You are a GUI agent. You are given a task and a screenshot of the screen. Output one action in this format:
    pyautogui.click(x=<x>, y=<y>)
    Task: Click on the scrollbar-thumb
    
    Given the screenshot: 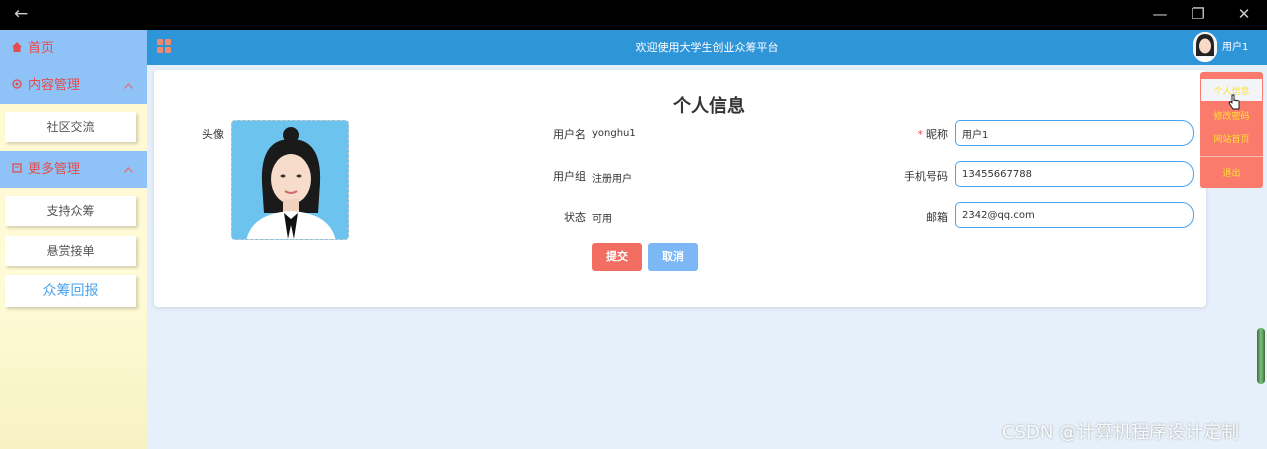 What is the action you would take?
    pyautogui.click(x=1261, y=356)
    